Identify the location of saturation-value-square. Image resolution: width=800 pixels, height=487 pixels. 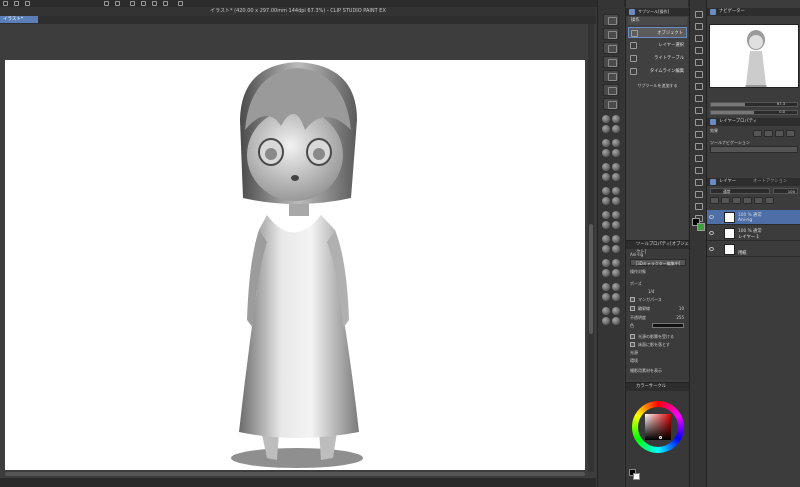
(658, 427).